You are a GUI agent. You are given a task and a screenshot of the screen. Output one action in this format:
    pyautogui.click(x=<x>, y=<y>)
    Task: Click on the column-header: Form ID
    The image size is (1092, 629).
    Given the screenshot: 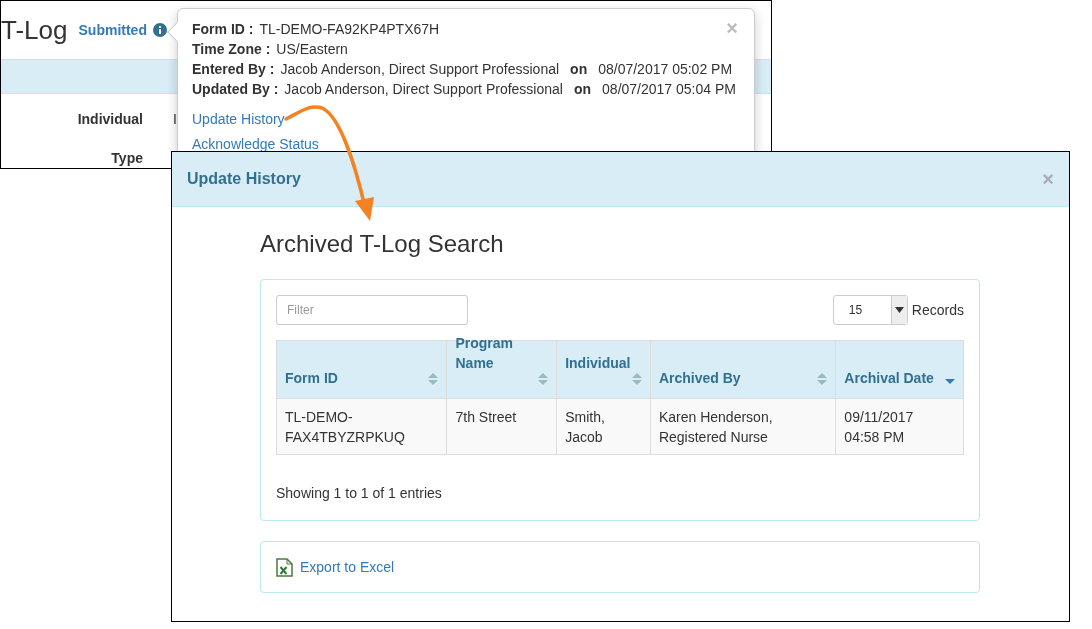 What is the action you would take?
    pyautogui.click(x=362, y=369)
    